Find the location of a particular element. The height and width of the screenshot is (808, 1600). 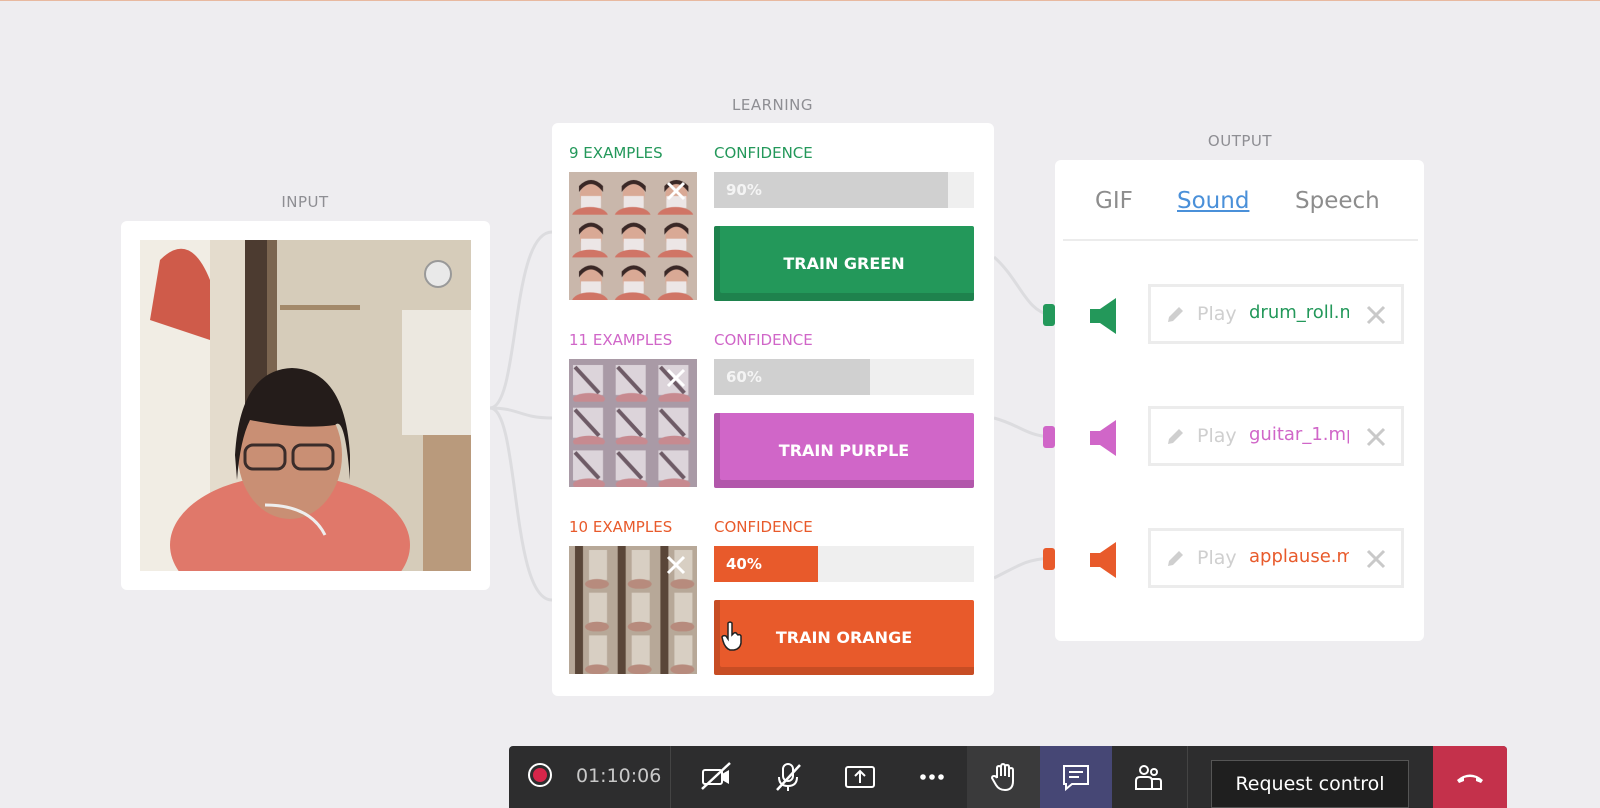

confidence-bar: 40% is located at coordinates (844, 564).